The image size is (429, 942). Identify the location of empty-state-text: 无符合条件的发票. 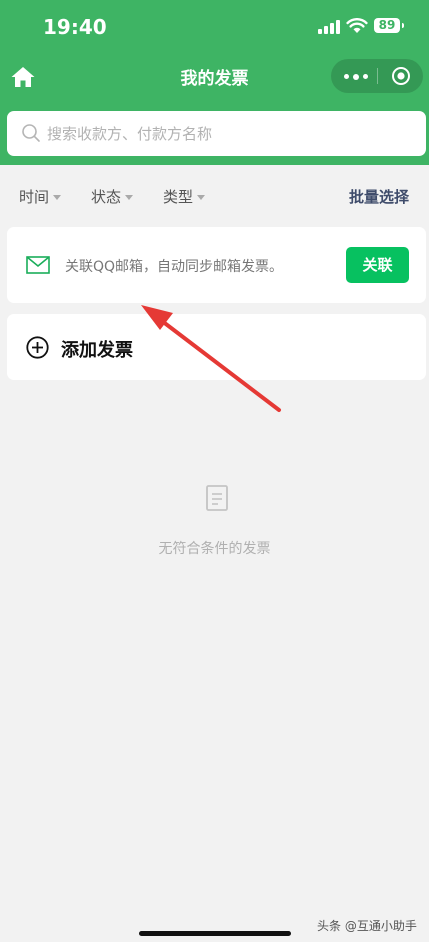
(214, 549).